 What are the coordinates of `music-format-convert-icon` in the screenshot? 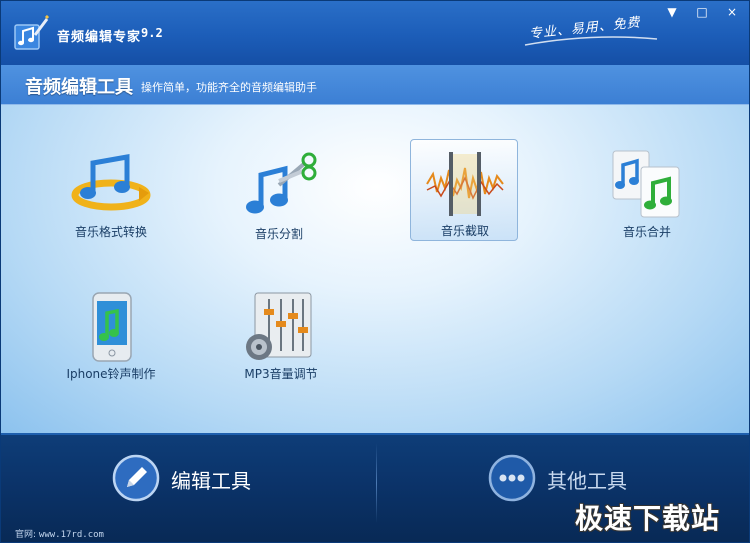 It's located at (111, 182).